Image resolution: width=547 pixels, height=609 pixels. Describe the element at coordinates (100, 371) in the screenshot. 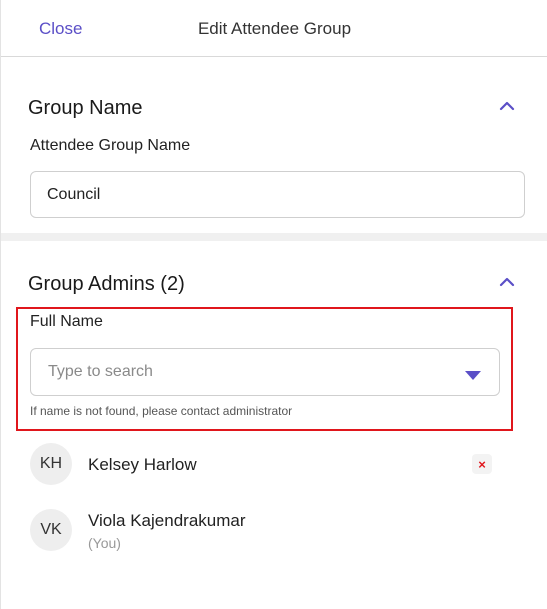

I see `search-placeholder: Type to search` at that location.